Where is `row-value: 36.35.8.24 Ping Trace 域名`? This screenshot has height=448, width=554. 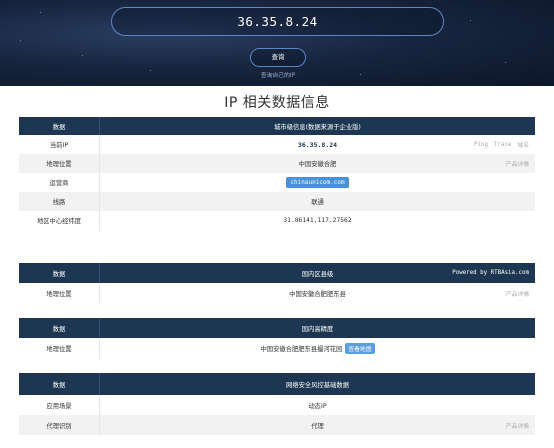 row-value: 36.35.8.24 Ping Trace 域名 is located at coordinates (317, 144).